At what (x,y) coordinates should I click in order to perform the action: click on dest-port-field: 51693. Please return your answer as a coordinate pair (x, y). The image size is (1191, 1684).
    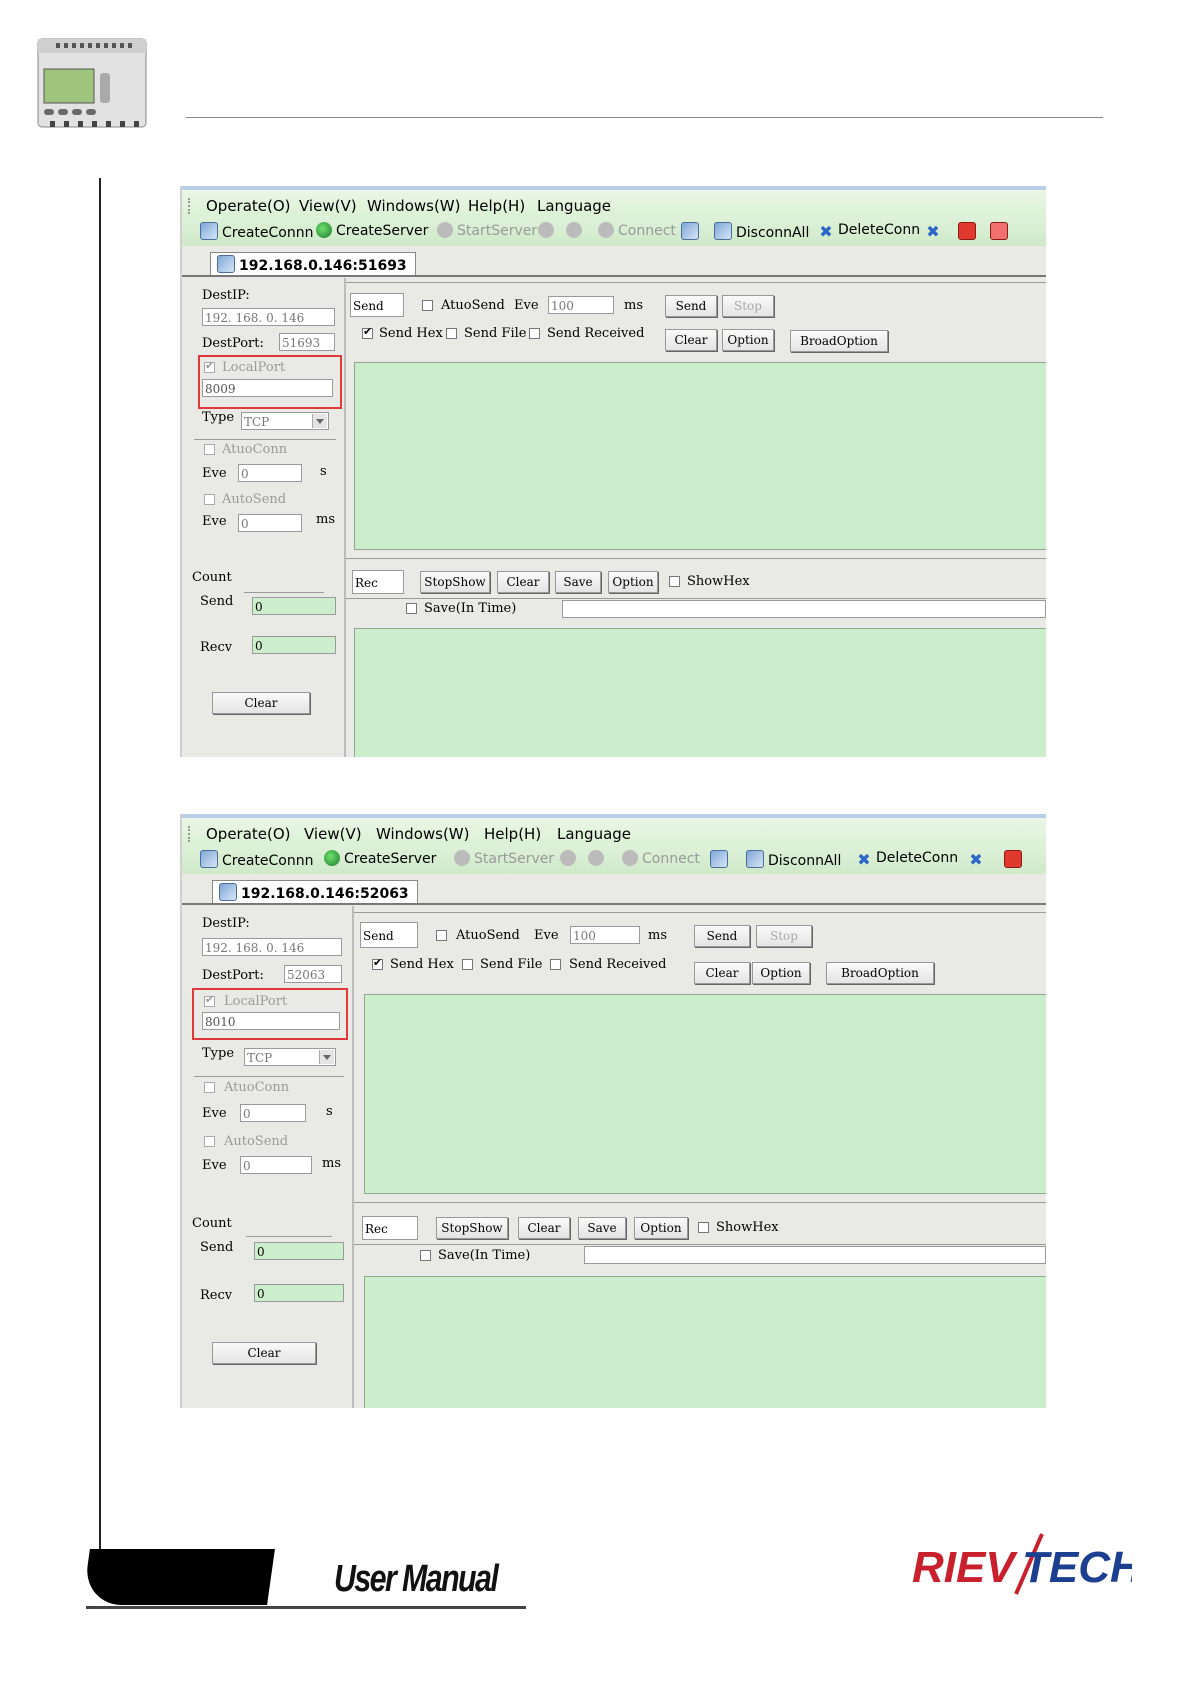
    Looking at the image, I should click on (307, 342).